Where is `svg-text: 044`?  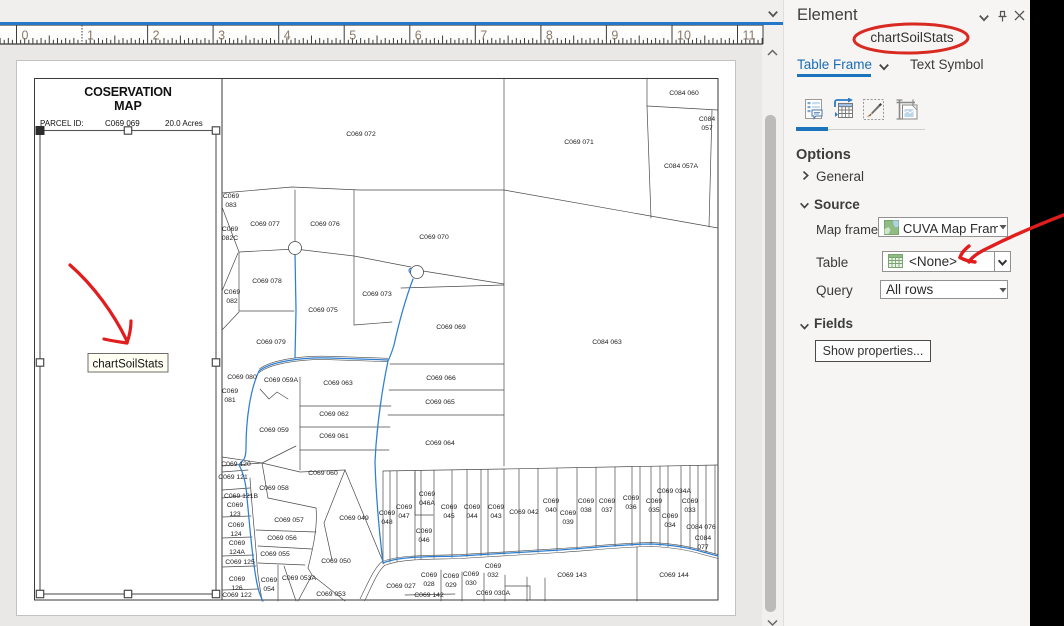
svg-text: 044 is located at coordinates (472, 516).